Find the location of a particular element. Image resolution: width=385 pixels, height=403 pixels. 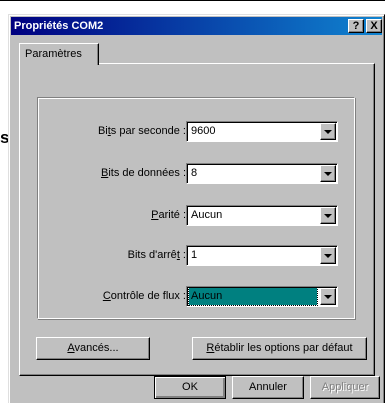

ok-button: OK is located at coordinates (190, 387).